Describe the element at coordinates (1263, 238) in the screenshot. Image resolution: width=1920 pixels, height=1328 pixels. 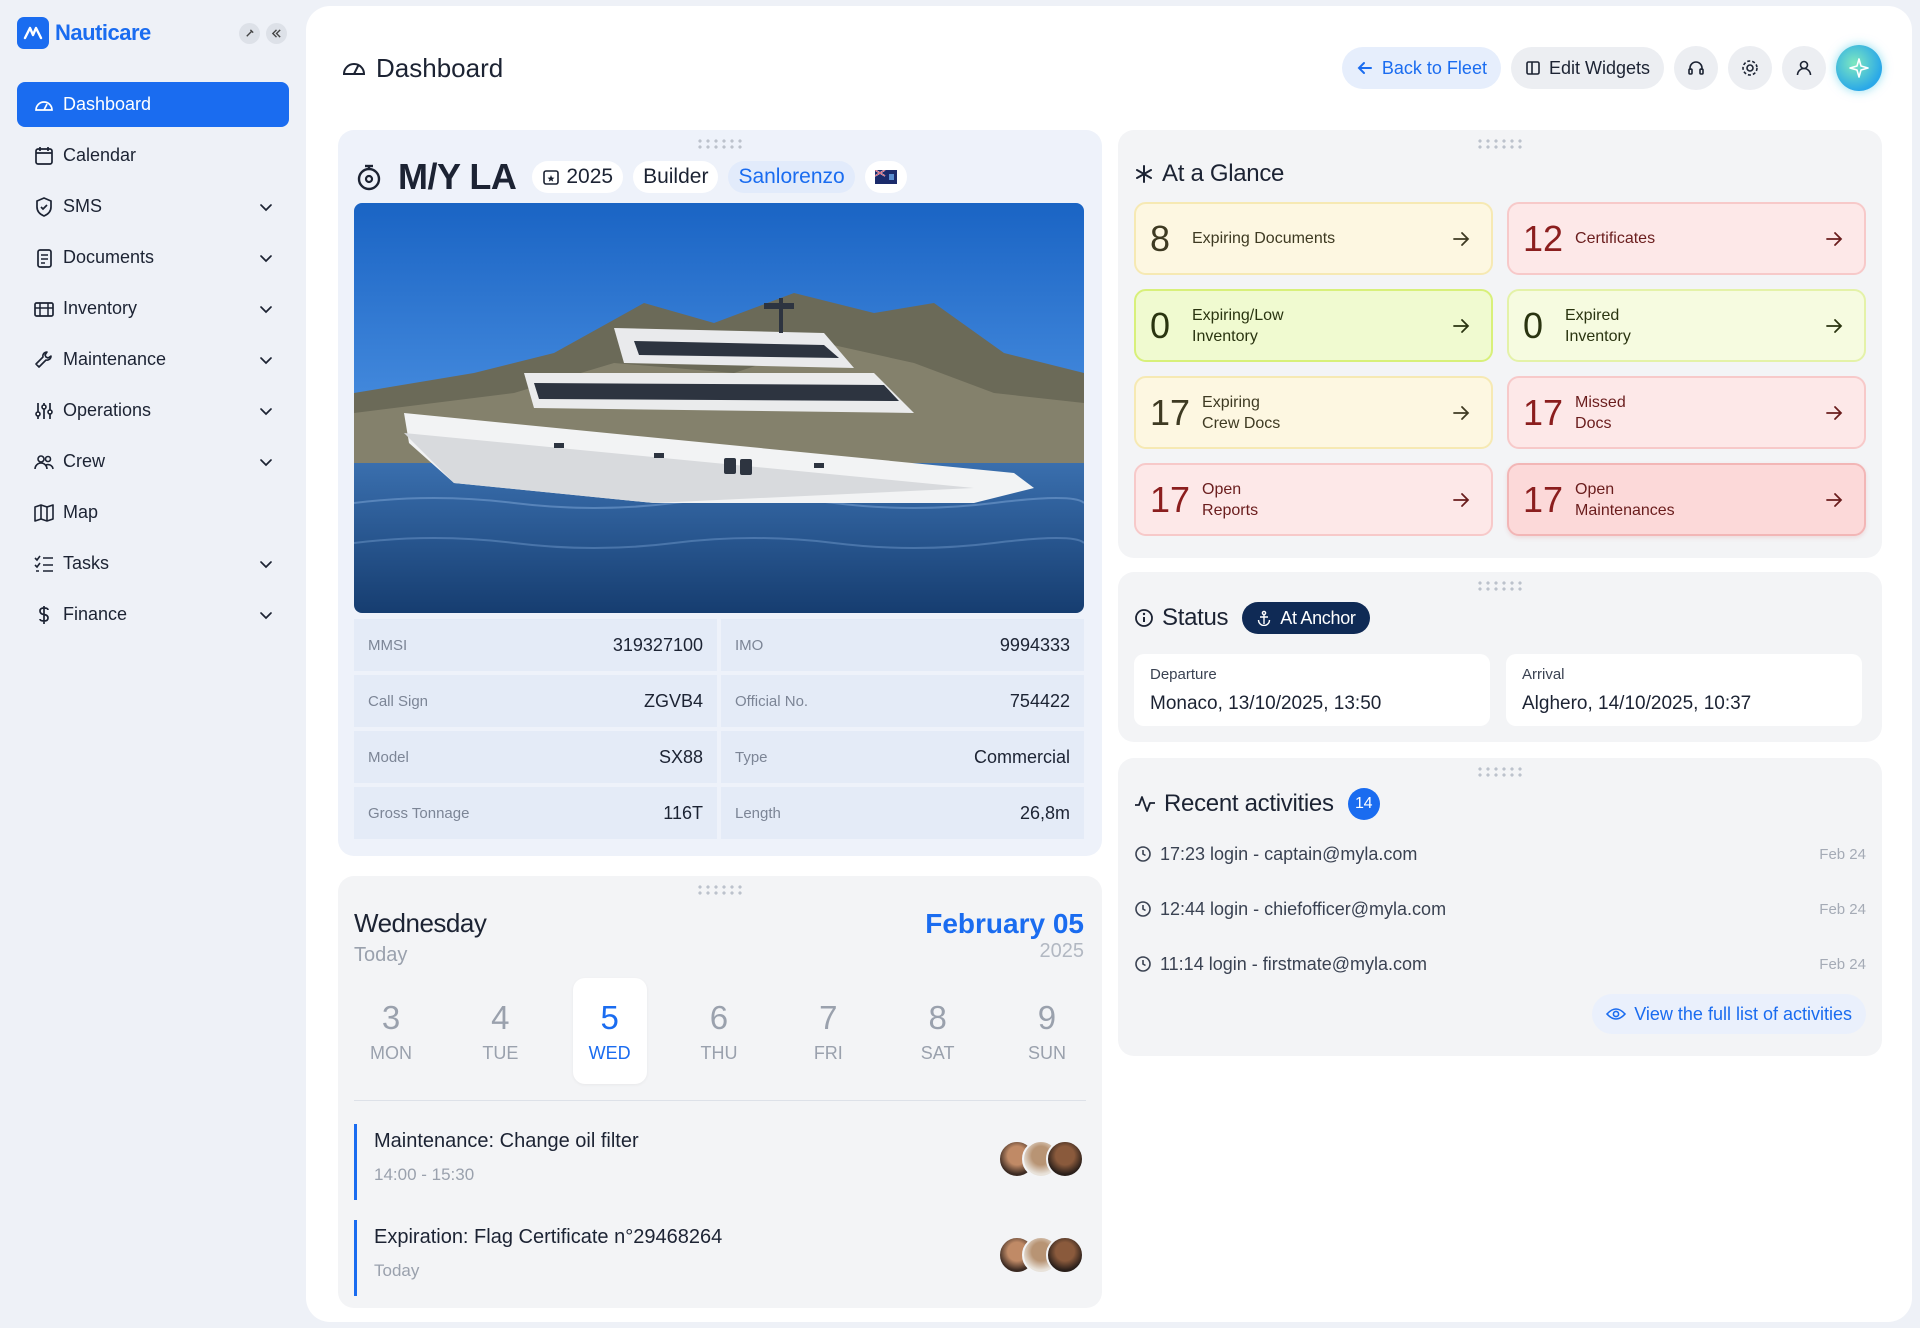
I see `glance-tile-label: Expiring Documents` at that location.